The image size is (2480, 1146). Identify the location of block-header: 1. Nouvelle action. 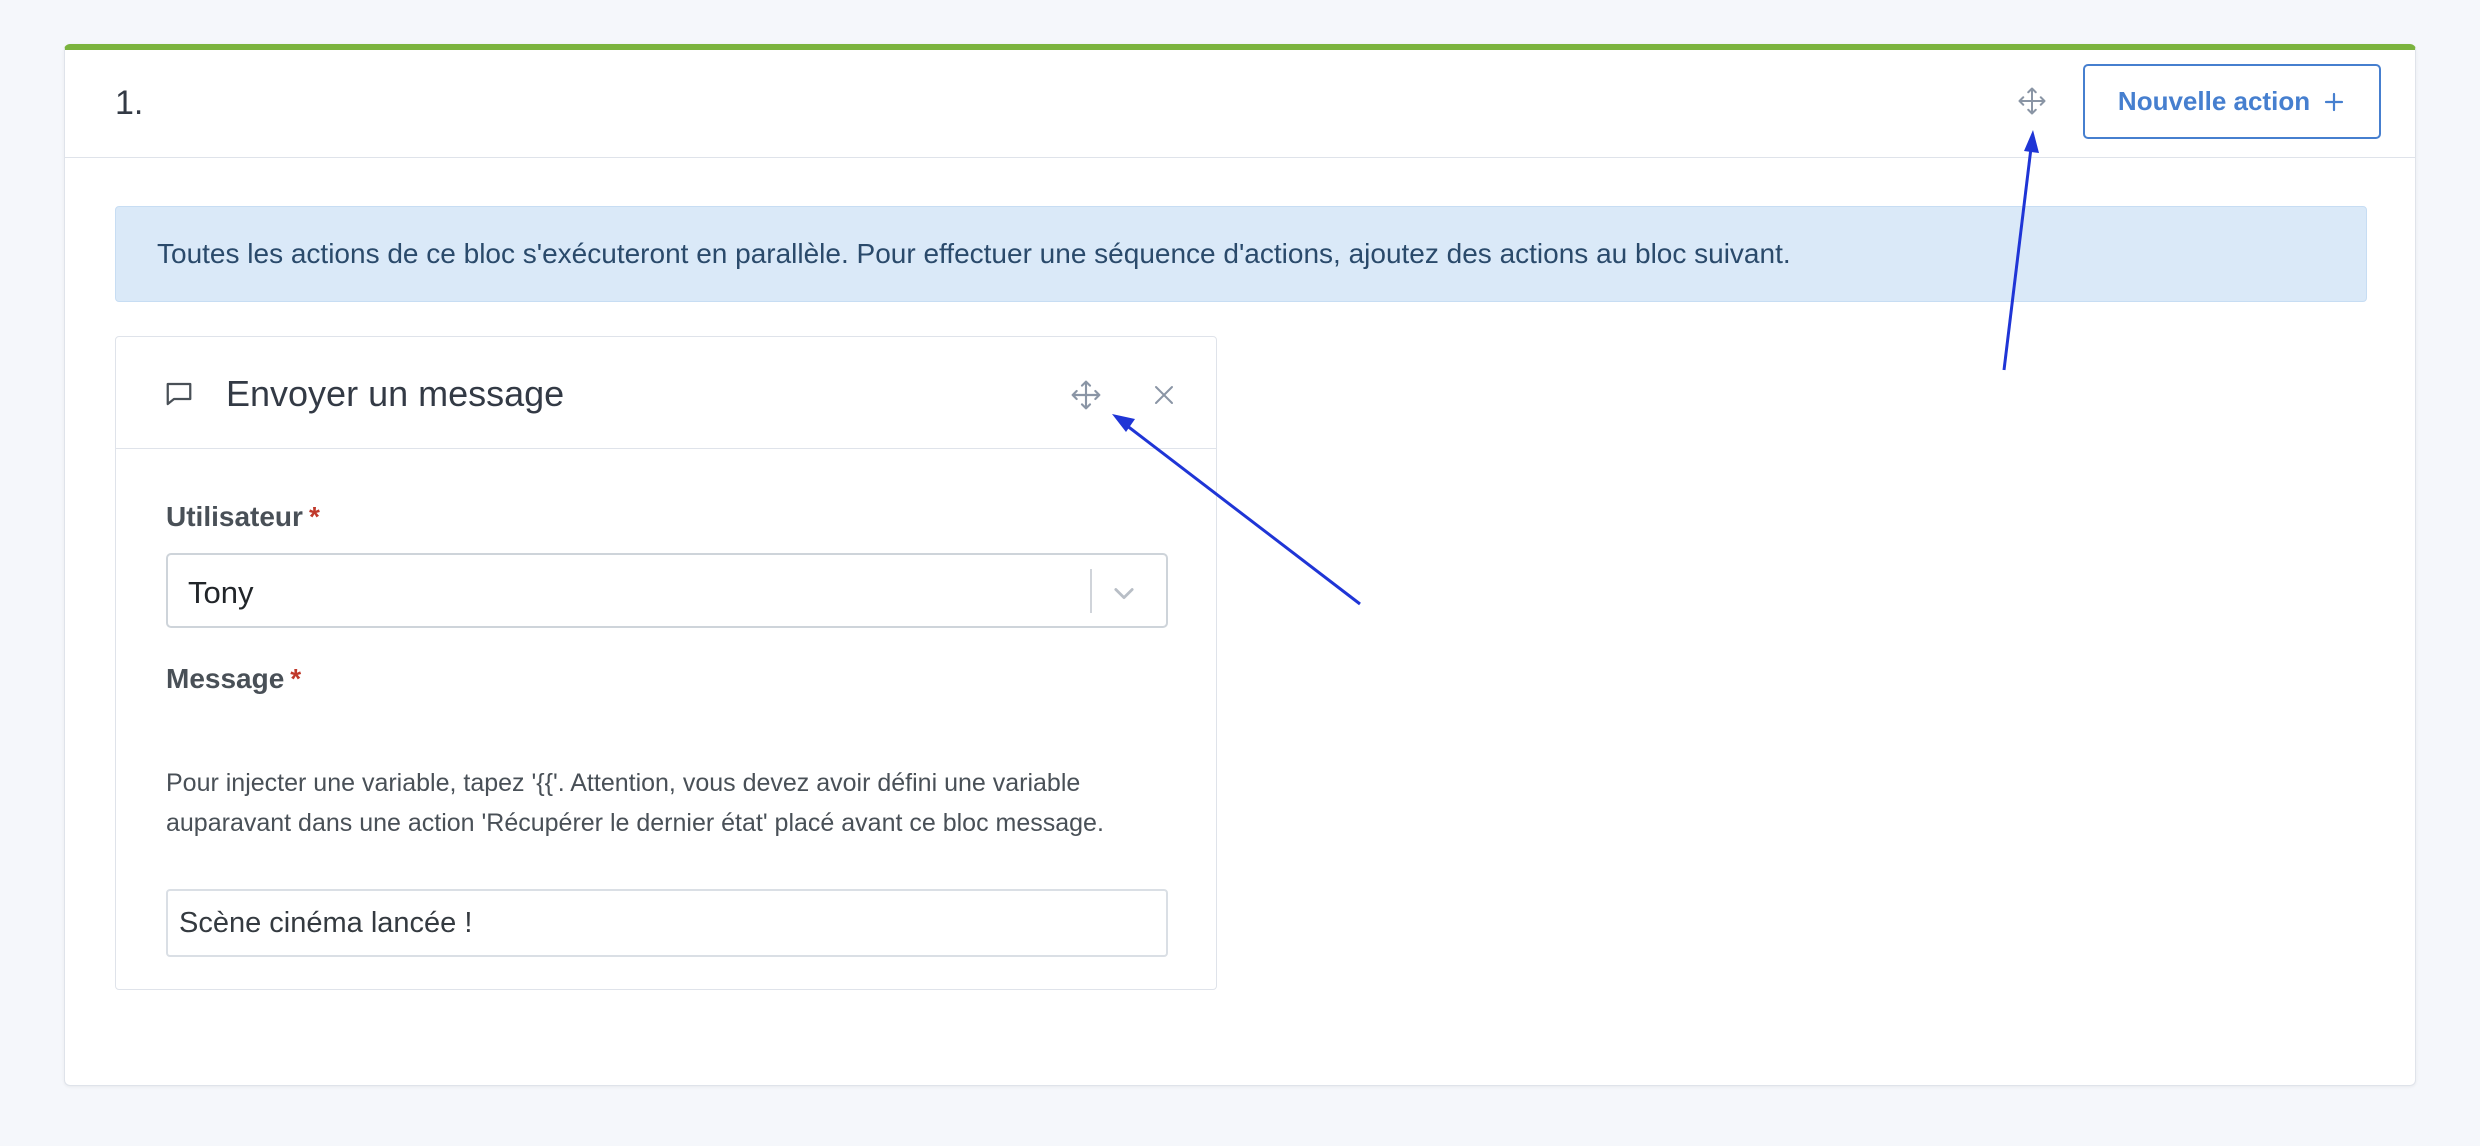
(1240, 104).